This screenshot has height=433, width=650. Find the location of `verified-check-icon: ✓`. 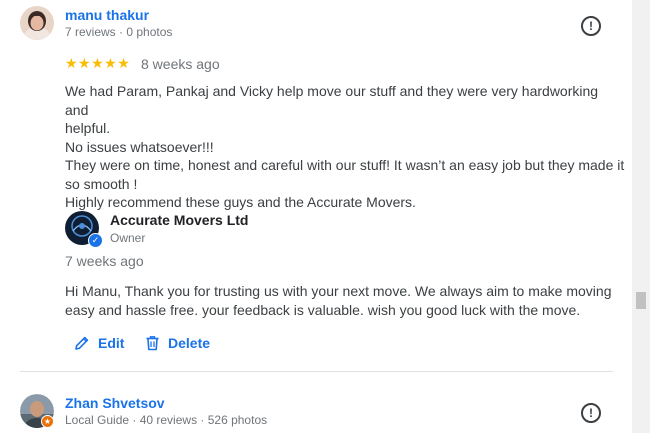

verified-check-icon: ✓ is located at coordinates (95, 240).